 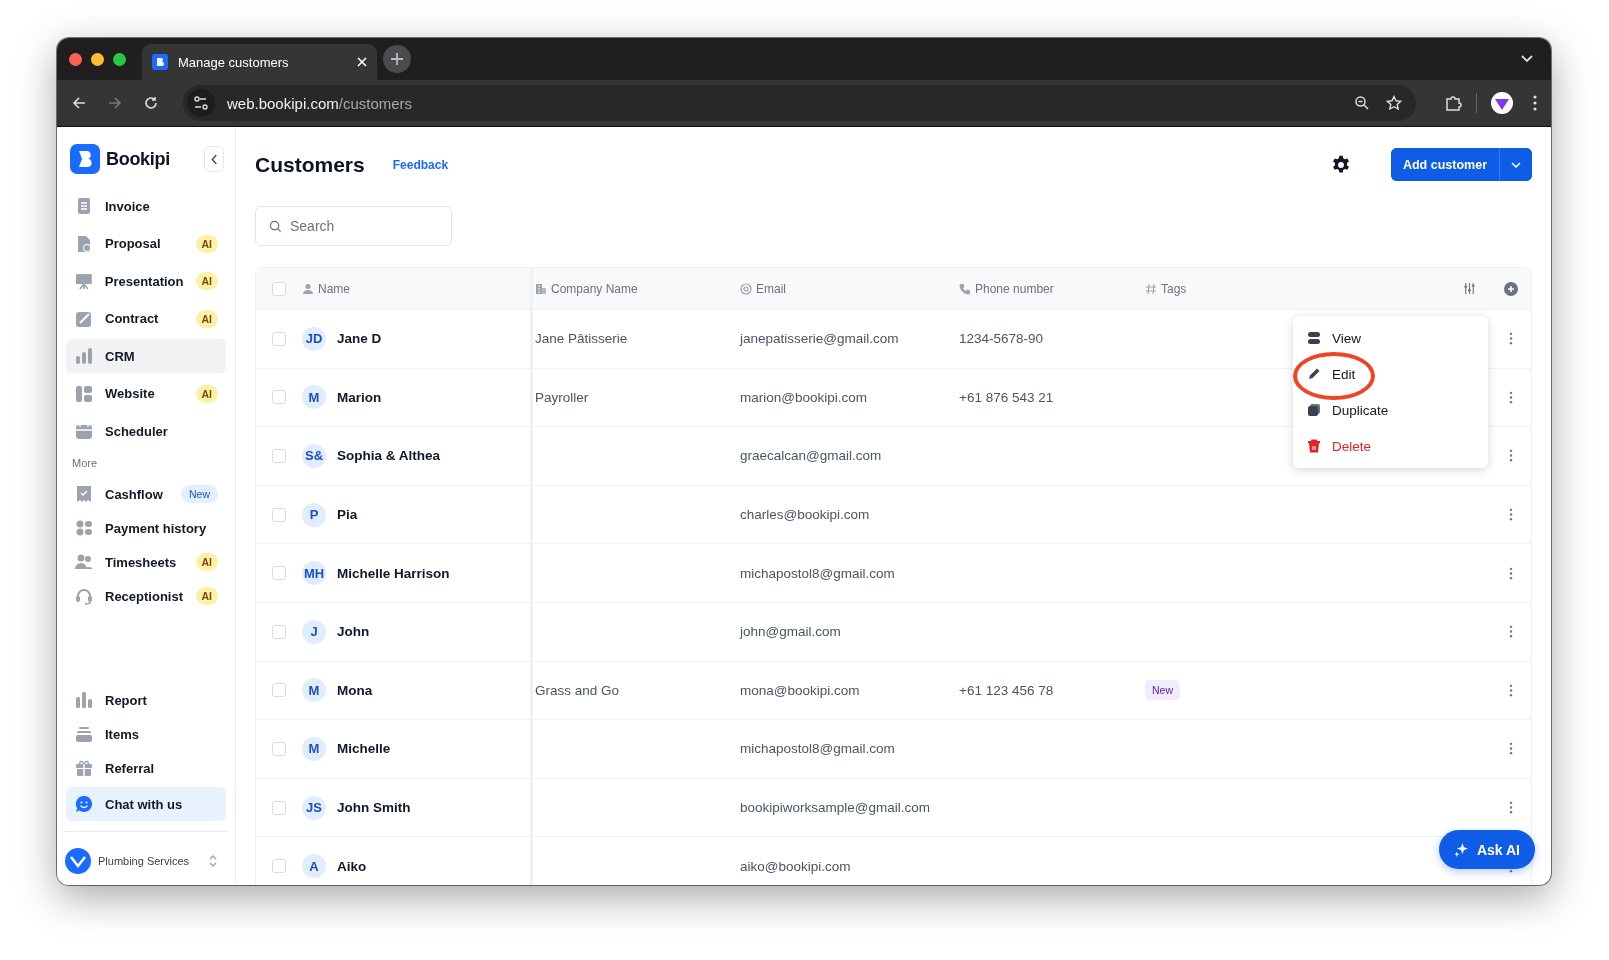 I want to click on column-header: Email, so click(x=763, y=288).